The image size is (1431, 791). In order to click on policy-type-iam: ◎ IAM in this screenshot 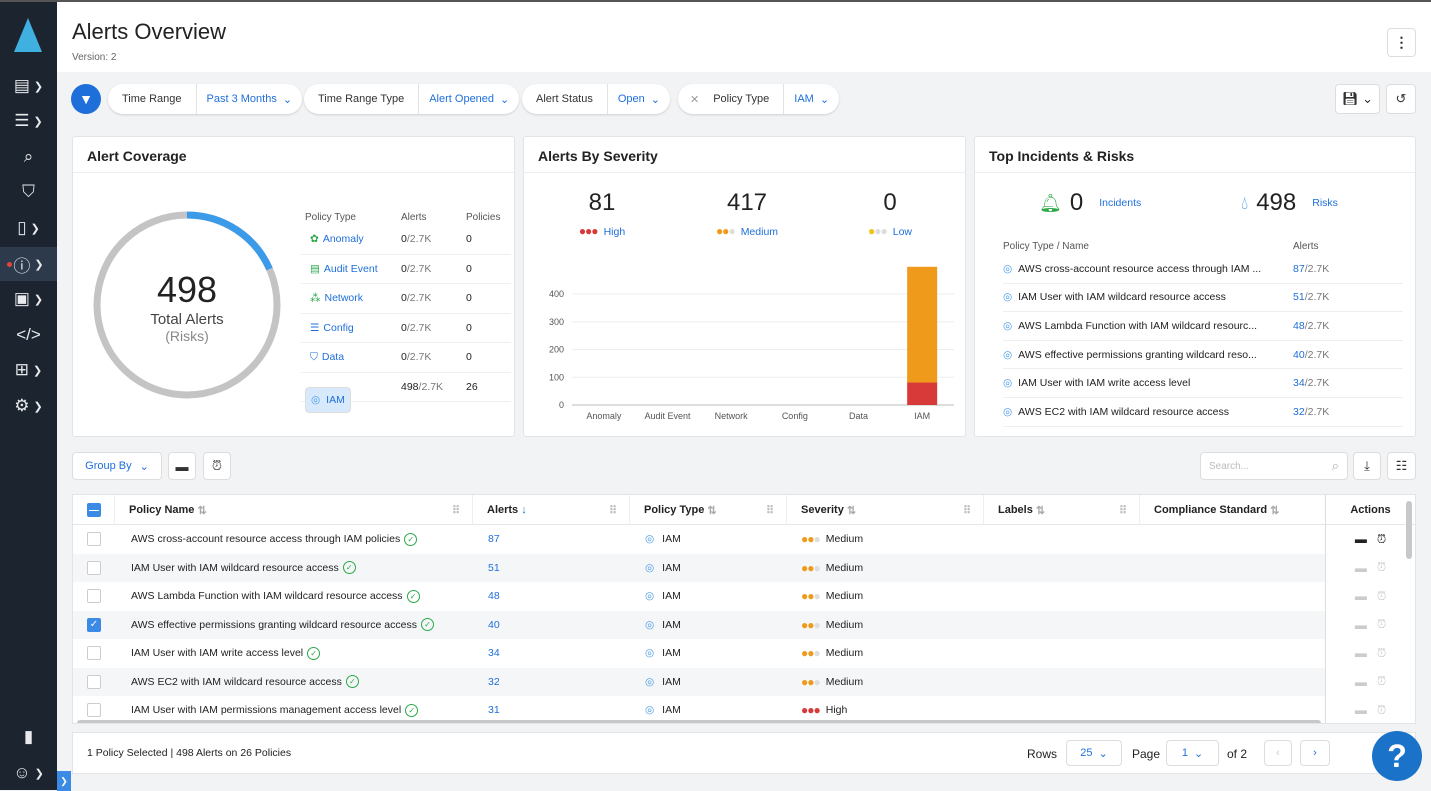, I will do `click(328, 399)`.